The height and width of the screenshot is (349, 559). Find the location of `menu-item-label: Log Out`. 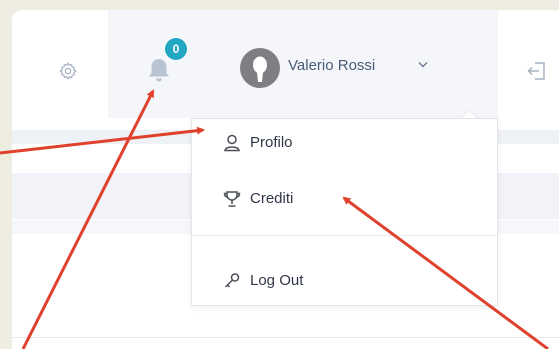

menu-item-label: Log Out is located at coordinates (277, 280).